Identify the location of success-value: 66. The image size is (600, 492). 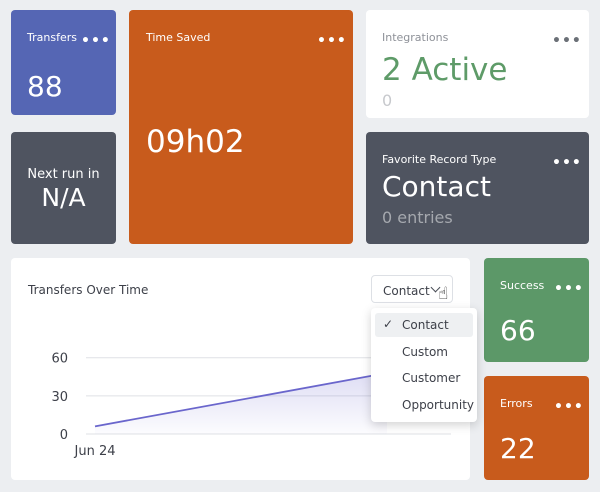
(518, 330).